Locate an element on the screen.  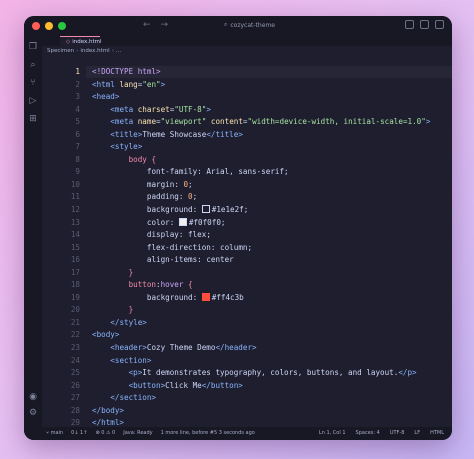
source-control-icon: ⑂ is located at coordinates (33, 83).